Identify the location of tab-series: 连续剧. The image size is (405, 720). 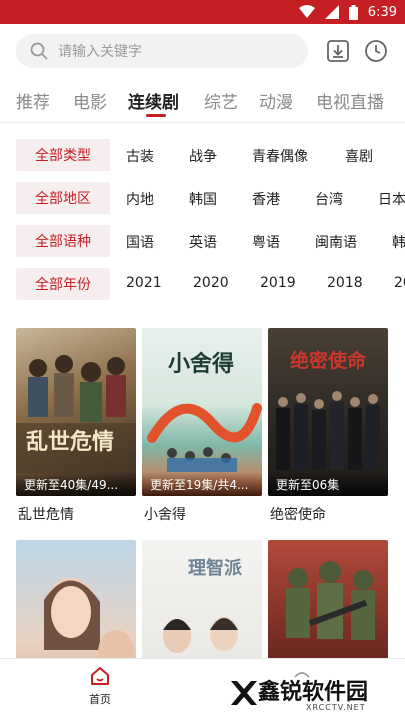
(153, 100).